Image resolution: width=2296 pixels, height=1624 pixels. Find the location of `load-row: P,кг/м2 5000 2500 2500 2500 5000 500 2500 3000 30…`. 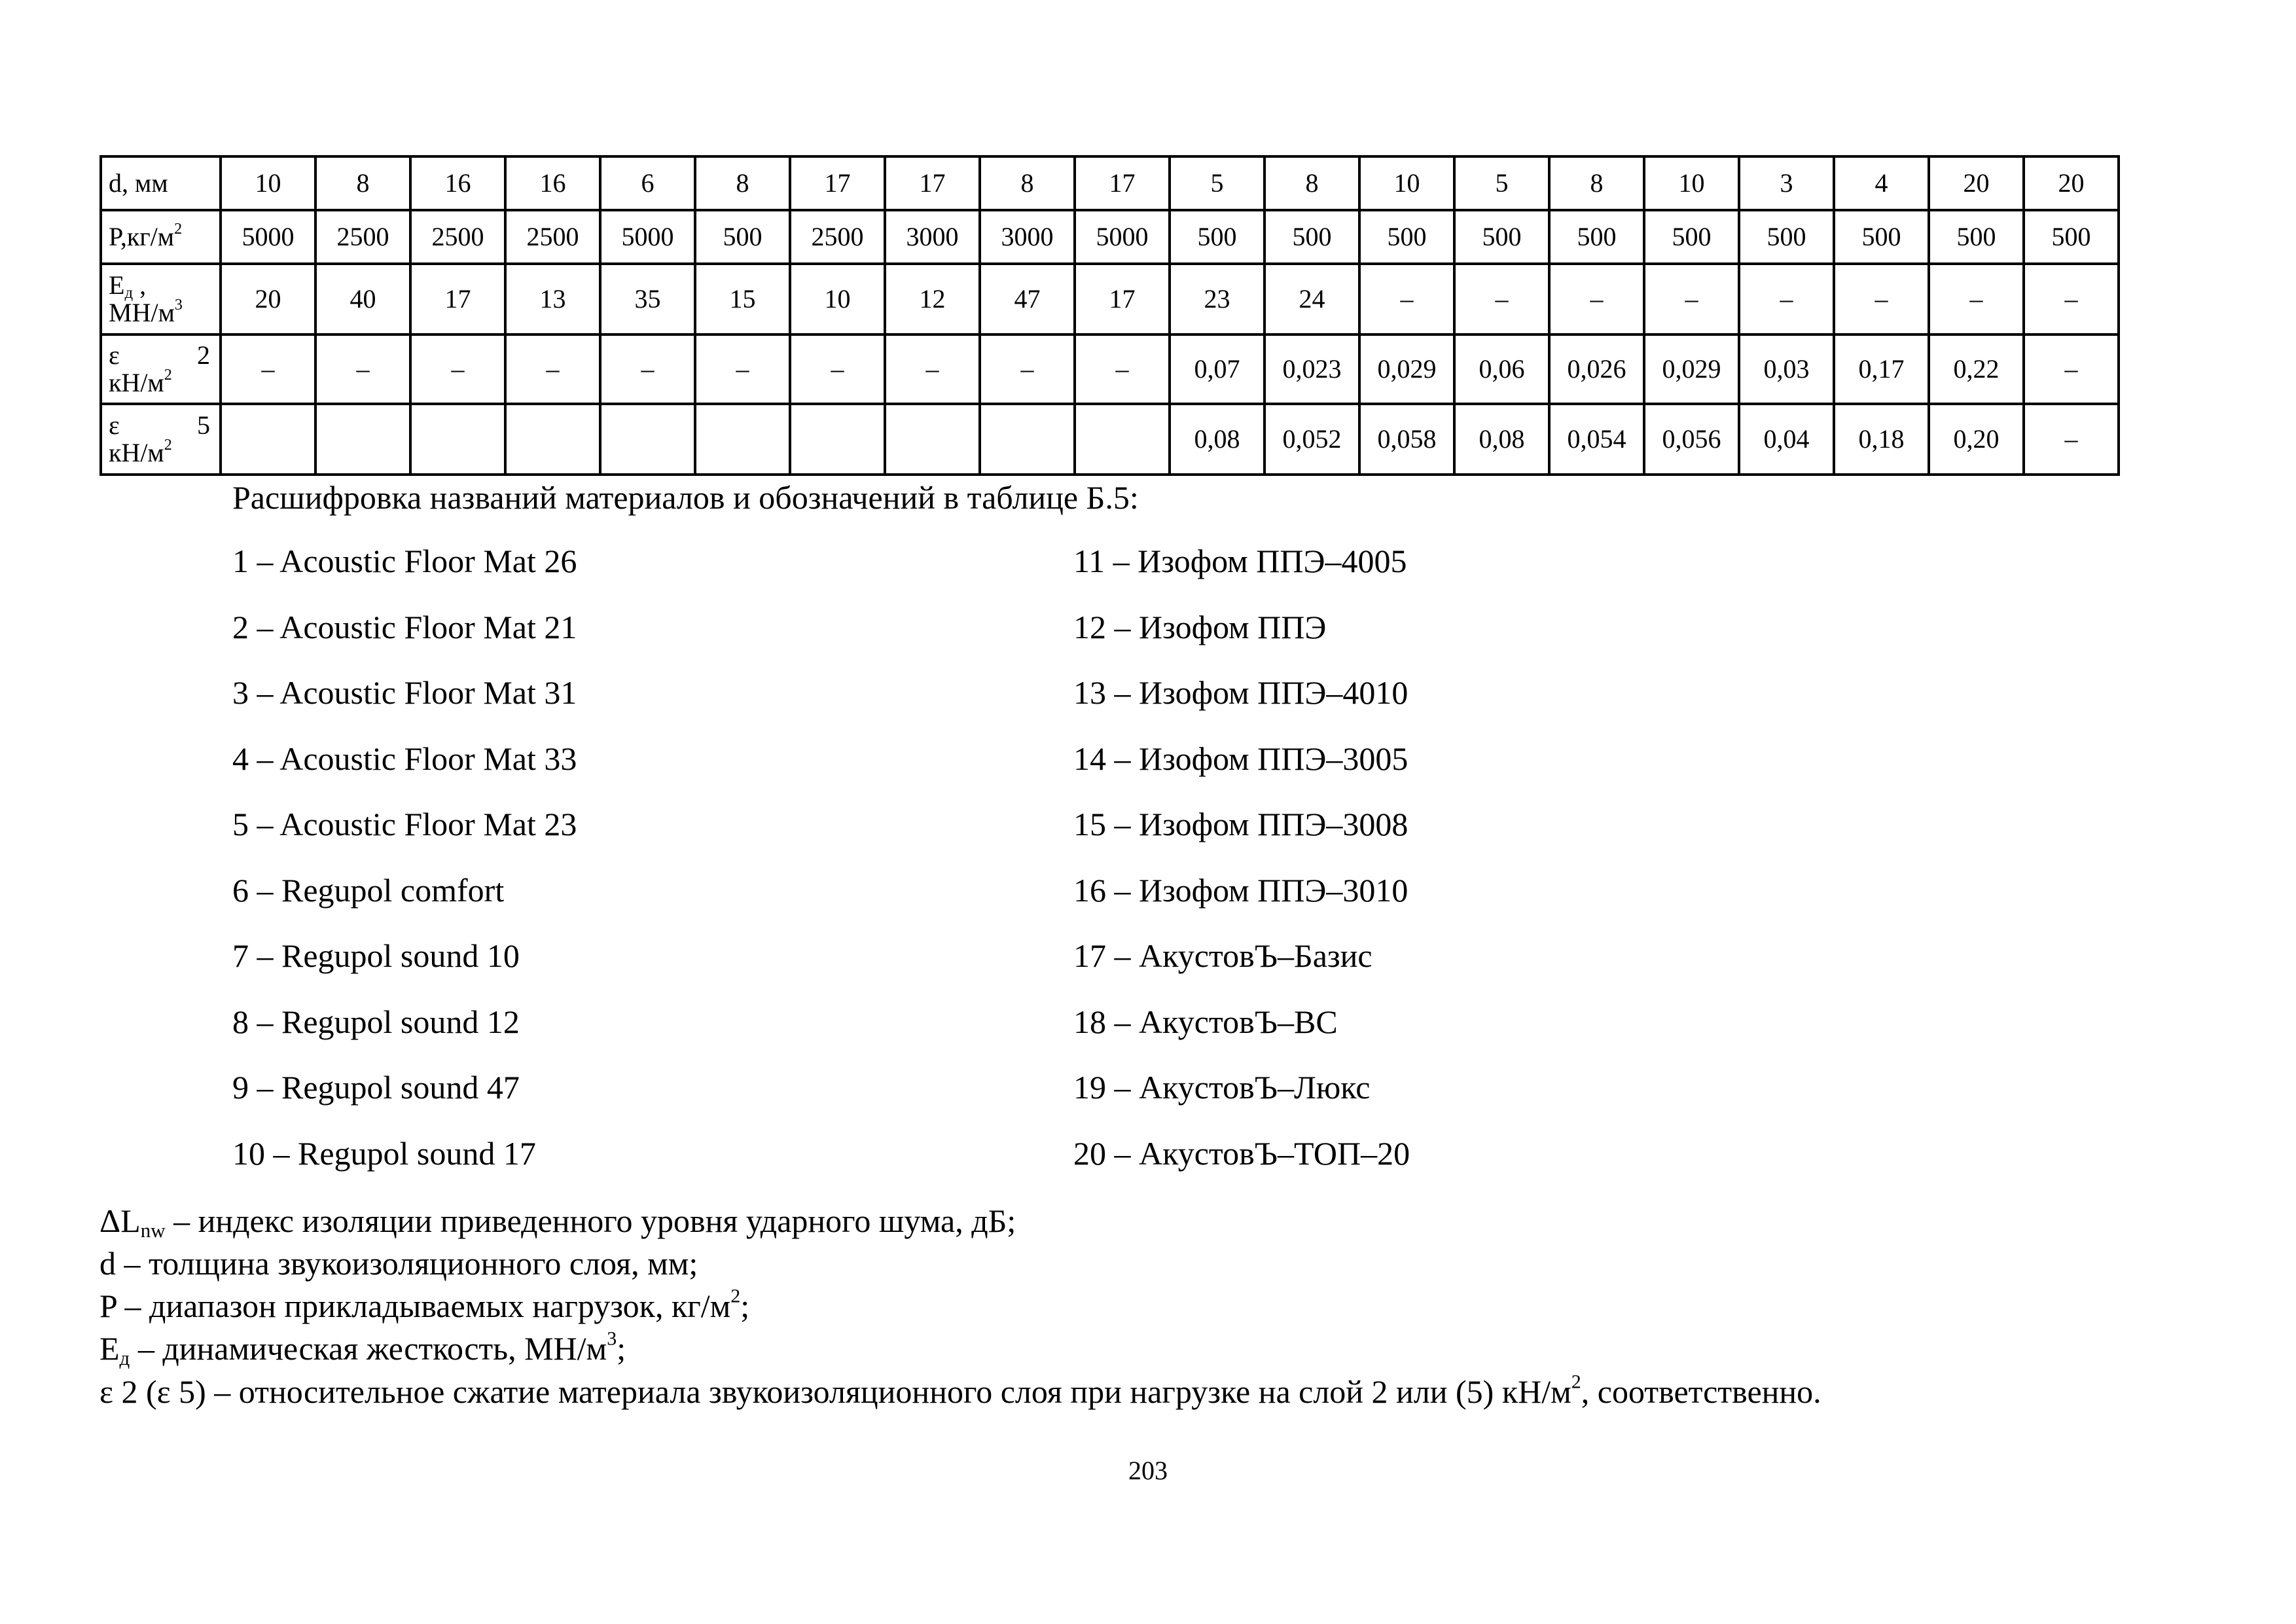

load-row: P,кг/м2 5000 2500 2500 2500 5000 500 2500 3000 30… is located at coordinates (1109, 237).